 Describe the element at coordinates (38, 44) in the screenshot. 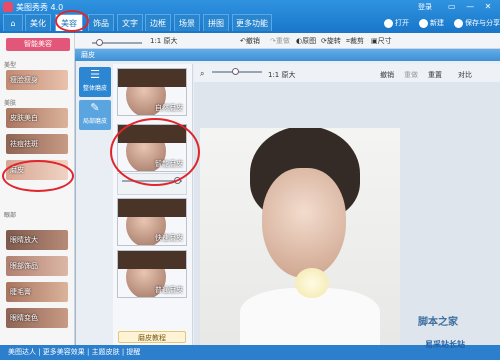

I see `smart-beauty-button: 智能美容` at that location.